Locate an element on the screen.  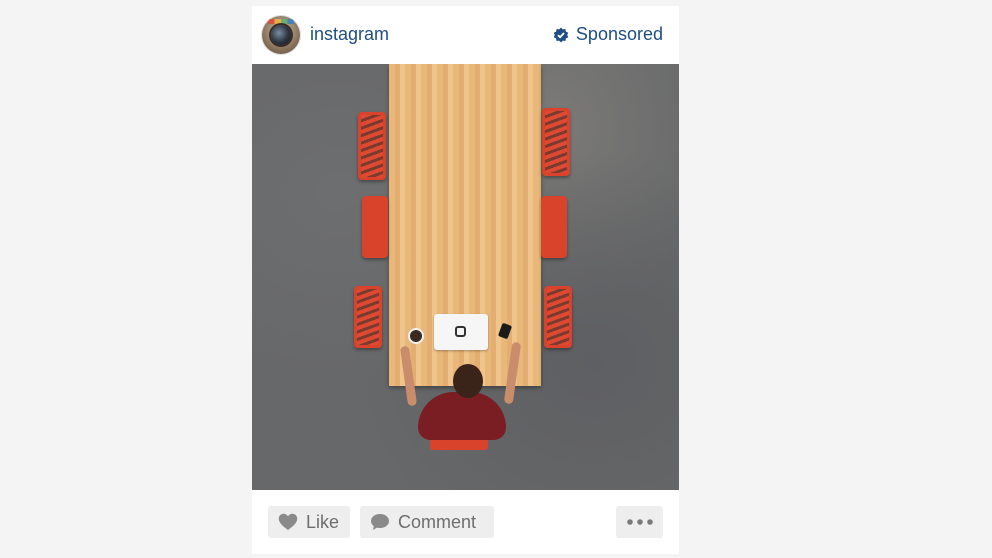
like-button: Like is located at coordinates (309, 522).